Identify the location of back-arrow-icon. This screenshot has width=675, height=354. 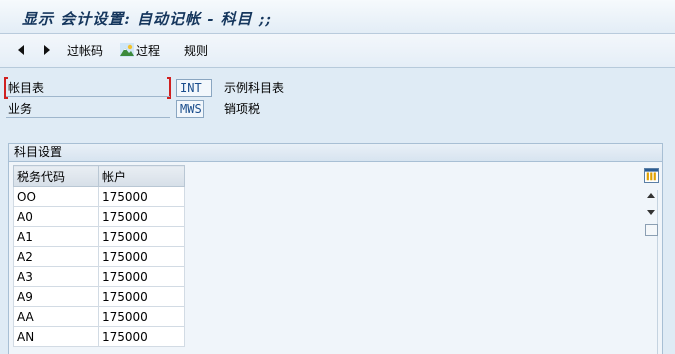
(21, 50).